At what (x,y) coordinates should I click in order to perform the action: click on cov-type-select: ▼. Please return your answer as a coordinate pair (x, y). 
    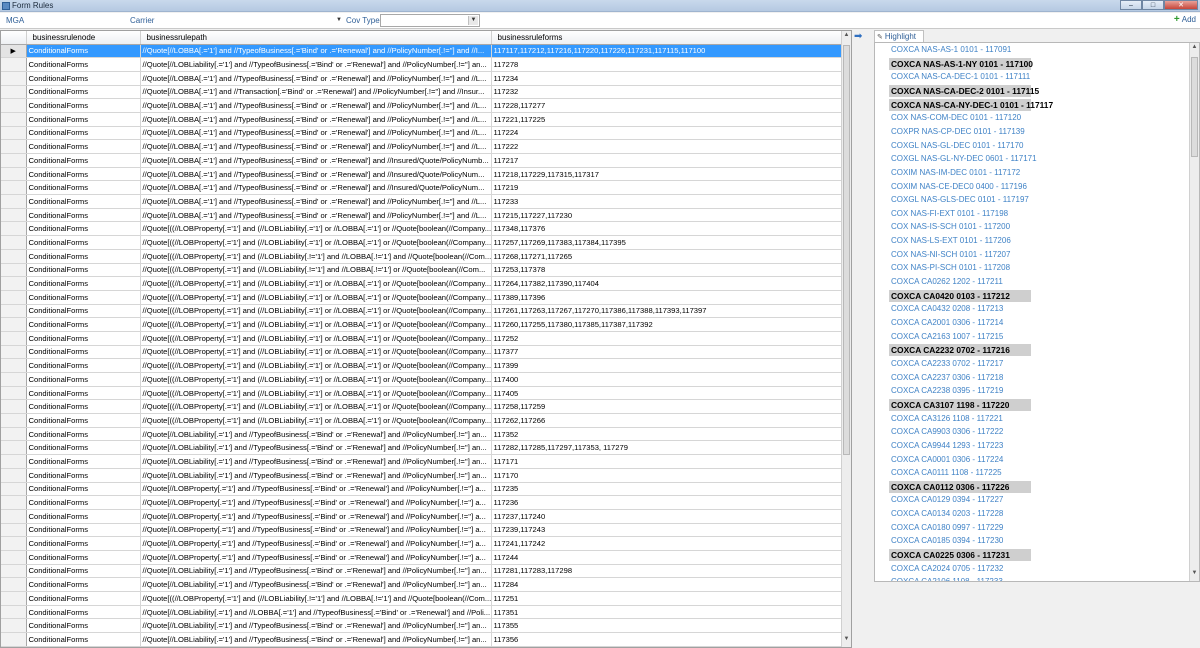
    Looking at the image, I should click on (430, 20).